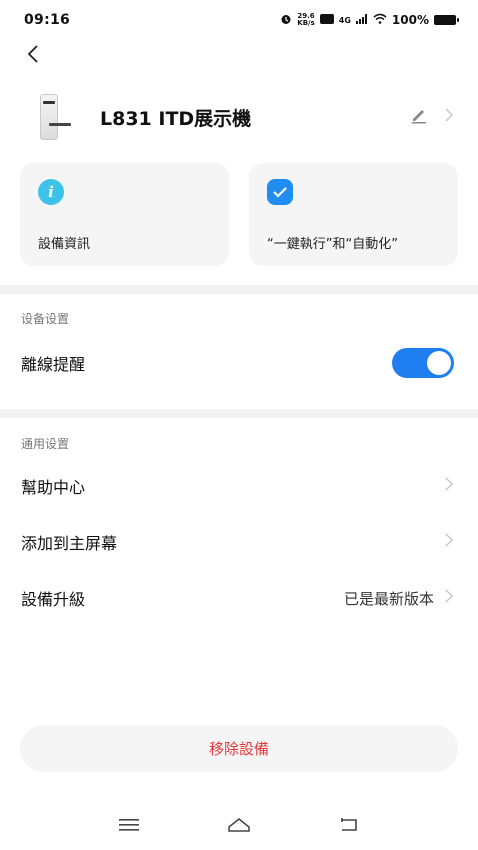  Describe the element at coordinates (55, 117) in the screenshot. I see `device-image` at that location.